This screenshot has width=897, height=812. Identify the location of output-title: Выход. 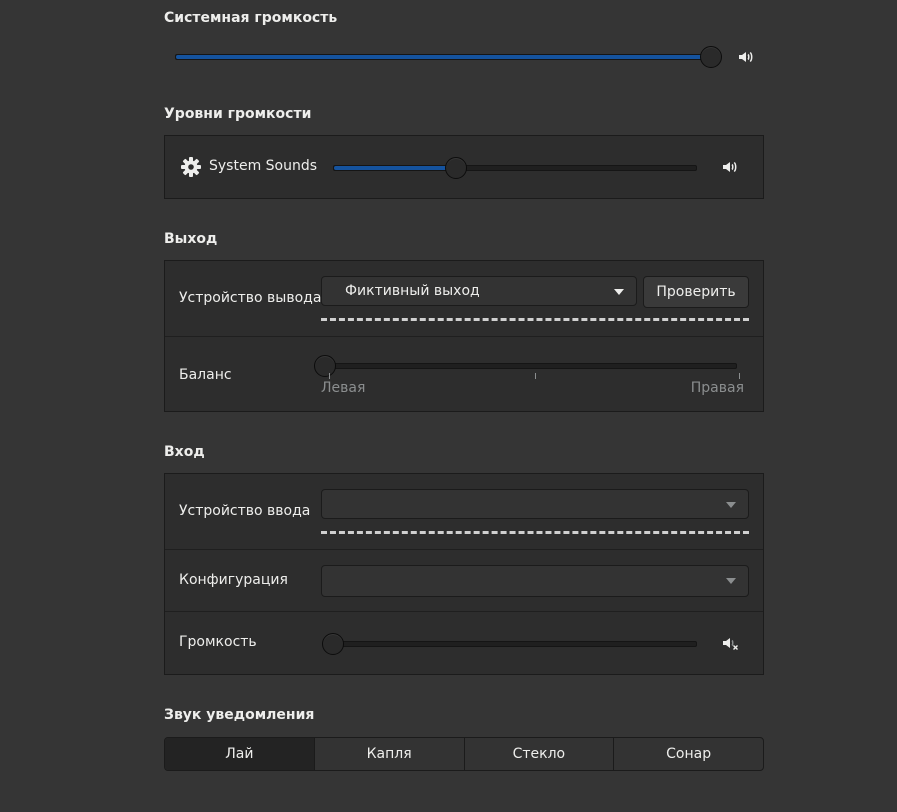
(191, 239).